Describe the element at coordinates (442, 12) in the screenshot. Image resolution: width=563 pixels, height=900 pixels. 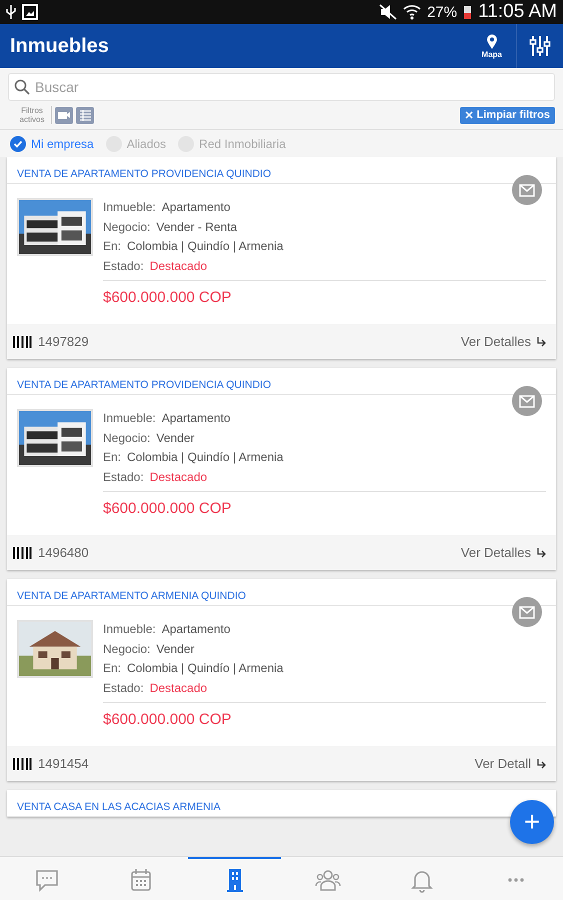
I see `battery-percent: 27%` at that location.